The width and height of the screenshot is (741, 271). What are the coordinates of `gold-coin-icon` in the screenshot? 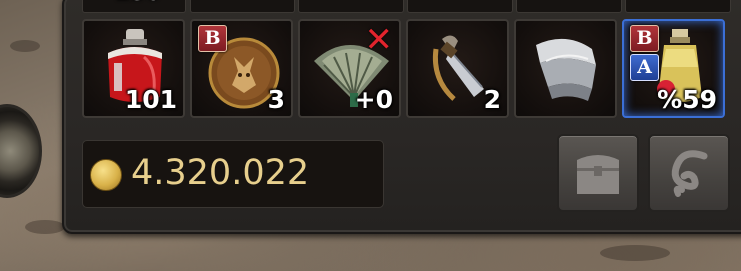 It's located at (106, 175).